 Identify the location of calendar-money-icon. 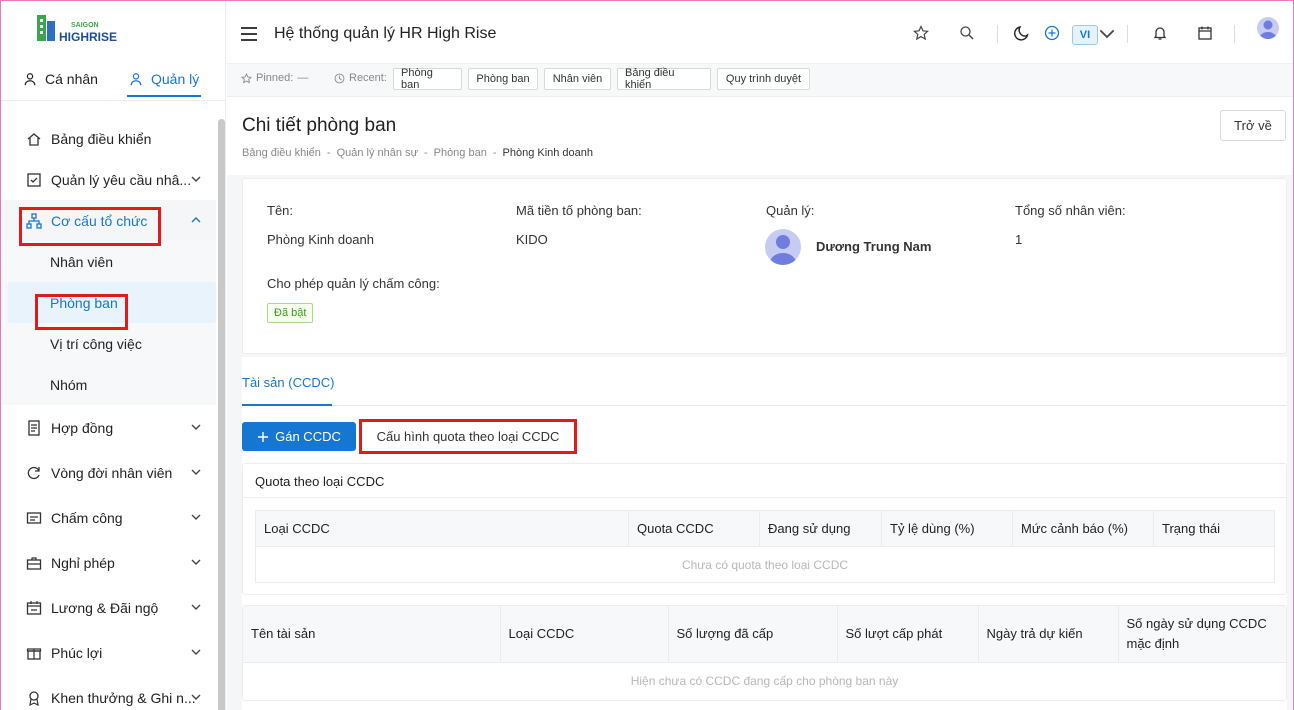
(34, 608).